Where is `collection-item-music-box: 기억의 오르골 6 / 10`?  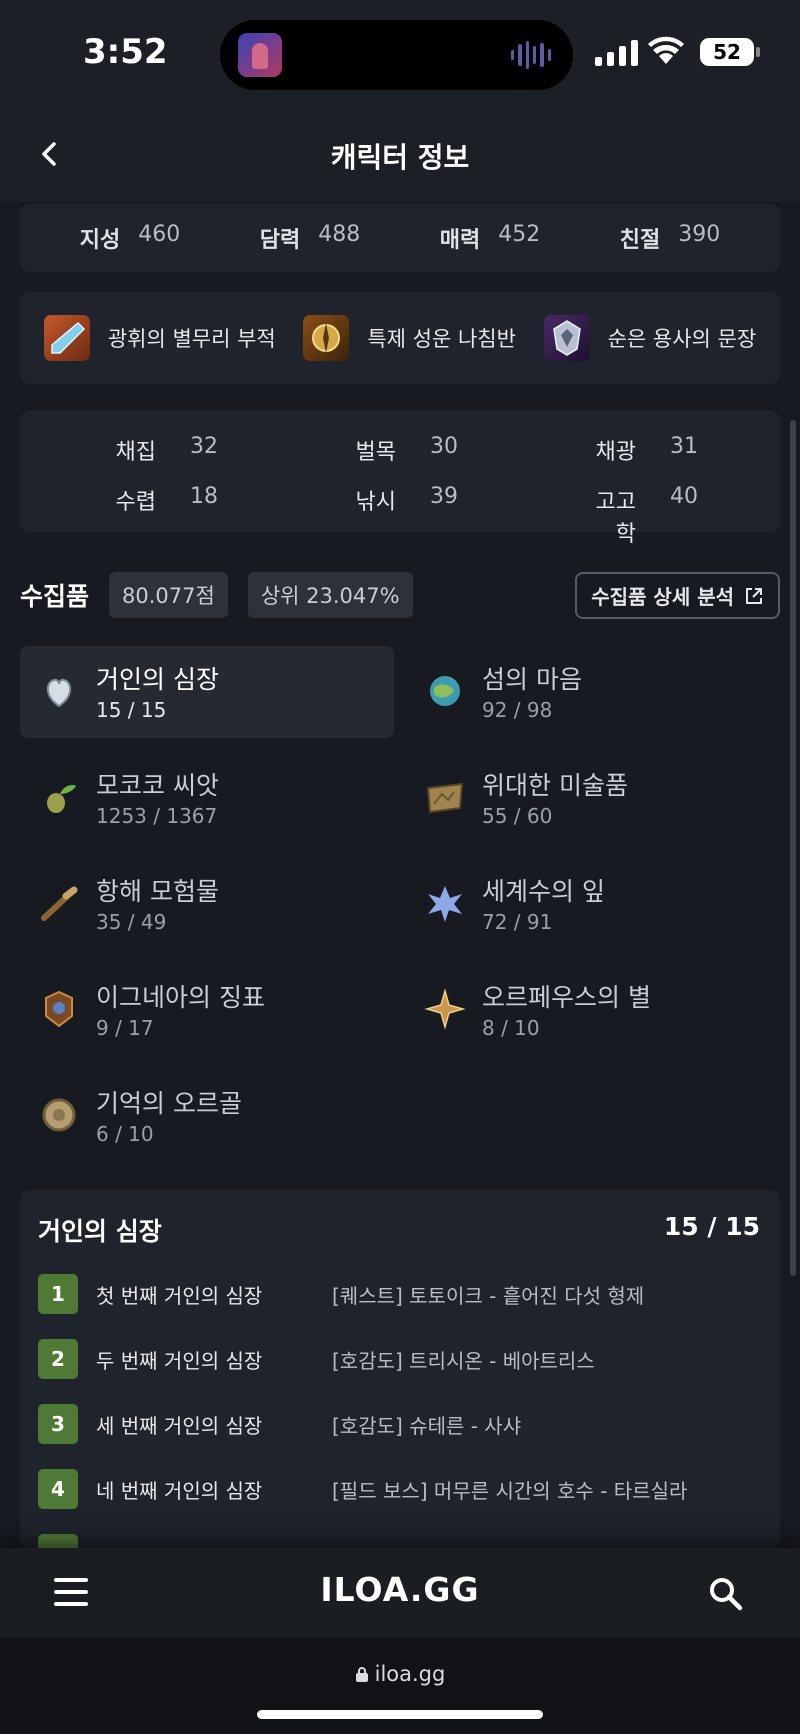 collection-item-music-box: 기억의 오르골 6 / 10 is located at coordinates (207, 1116).